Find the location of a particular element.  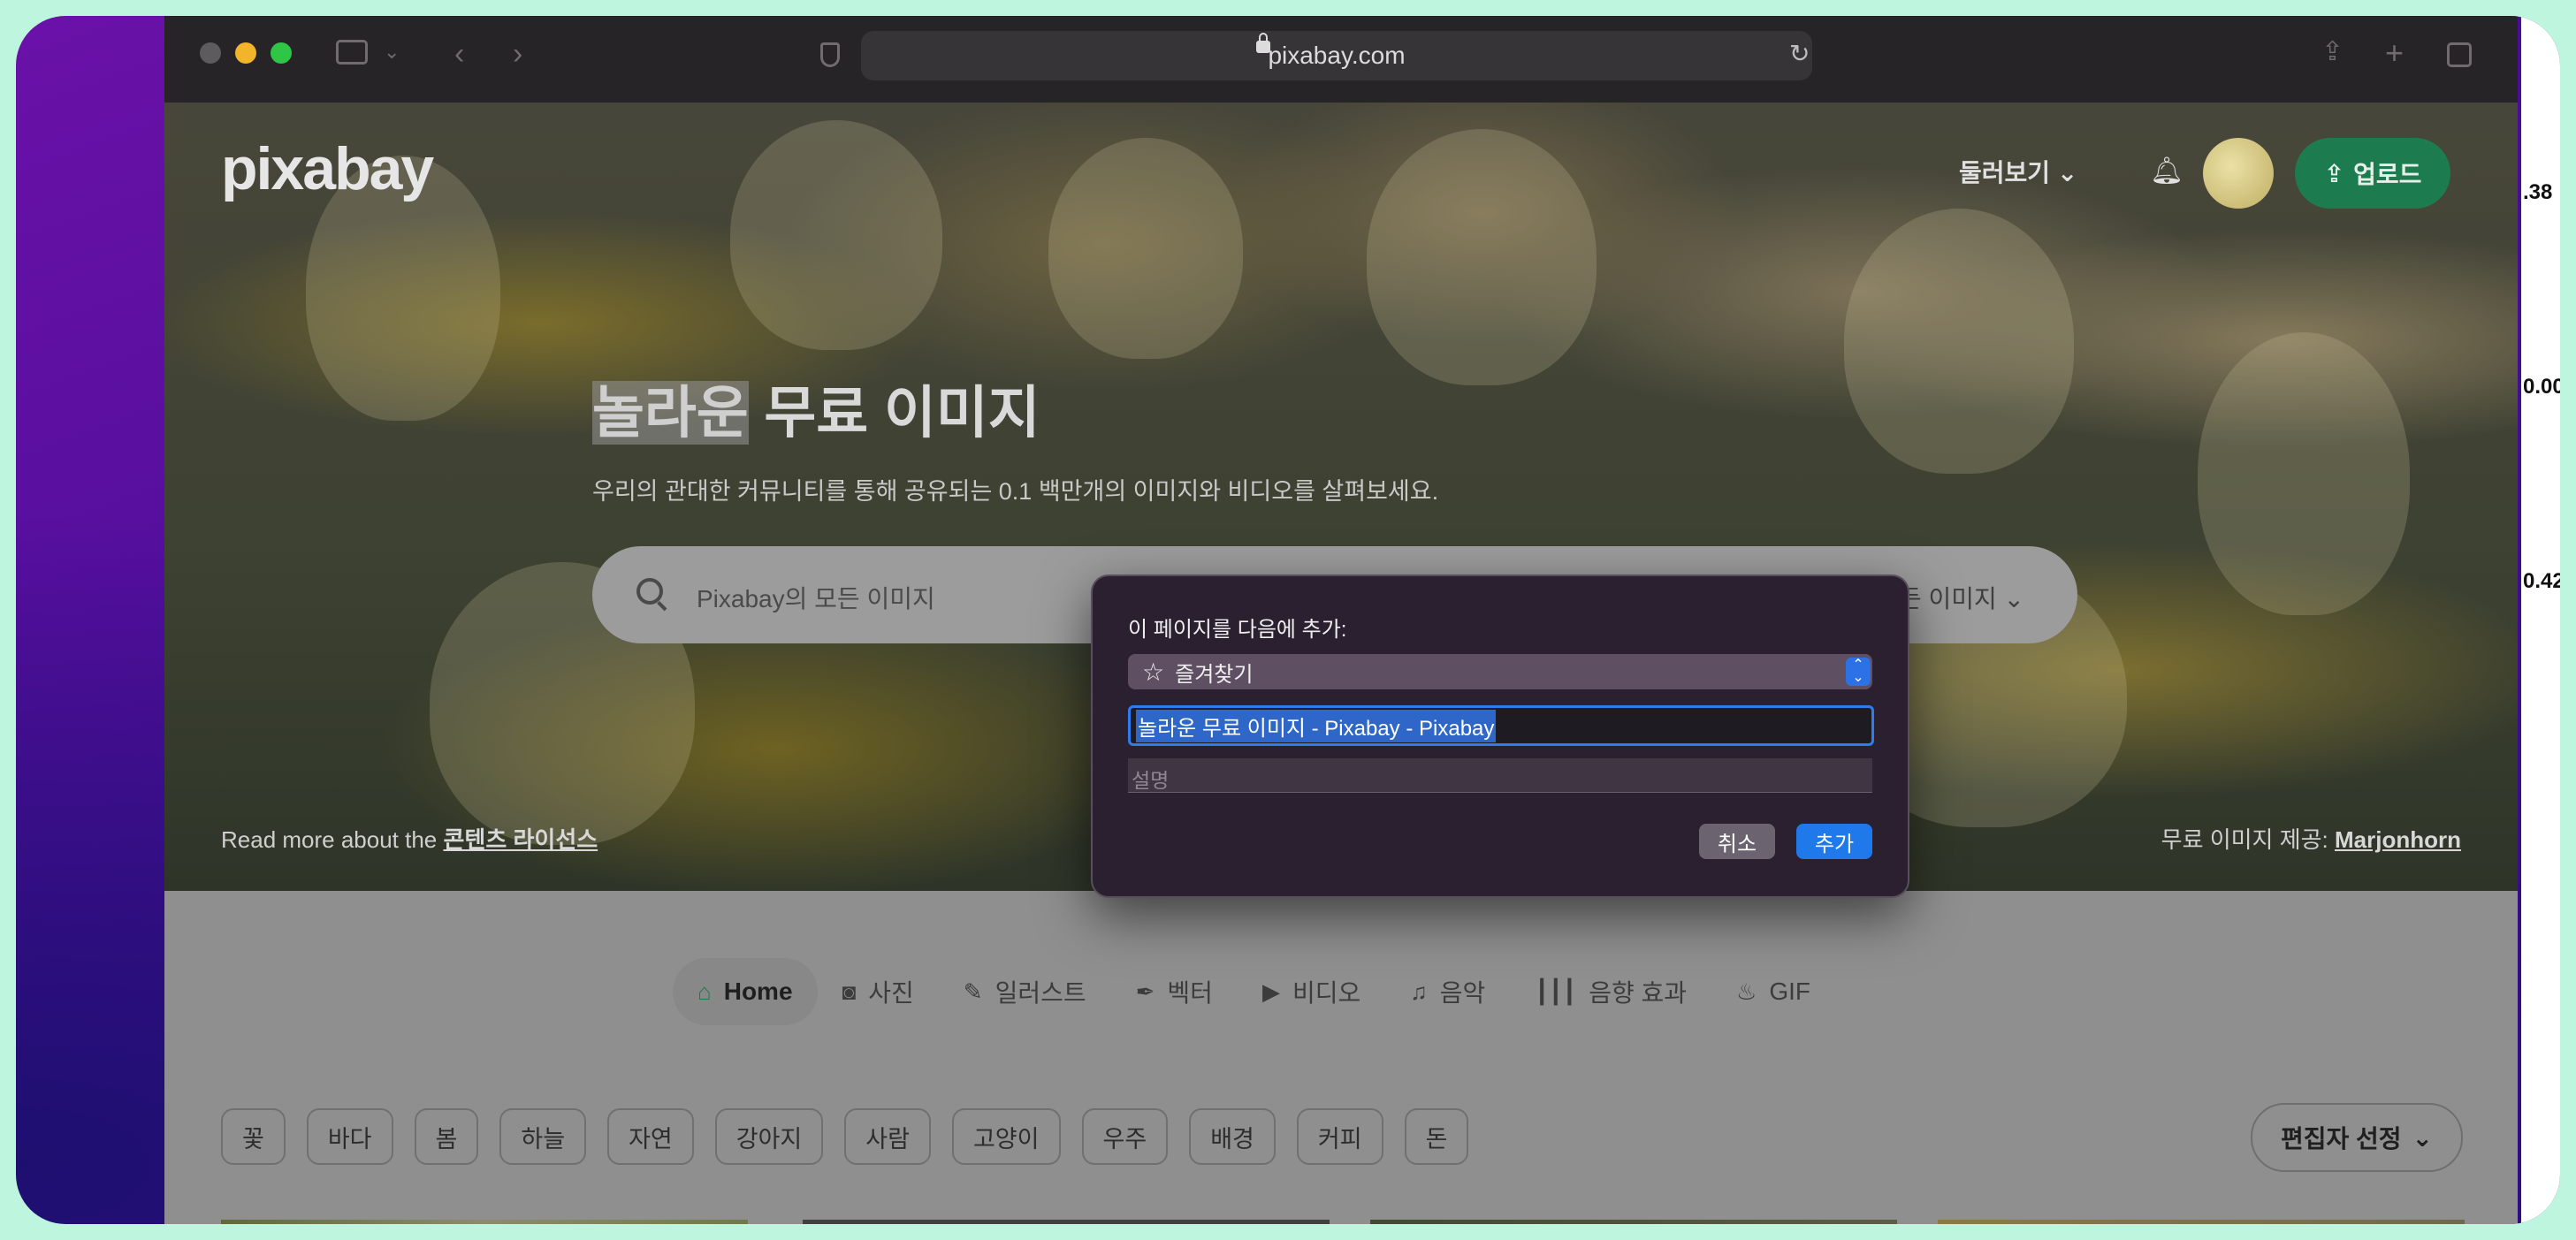

pixabay-logo: pixabay is located at coordinates (327, 168).